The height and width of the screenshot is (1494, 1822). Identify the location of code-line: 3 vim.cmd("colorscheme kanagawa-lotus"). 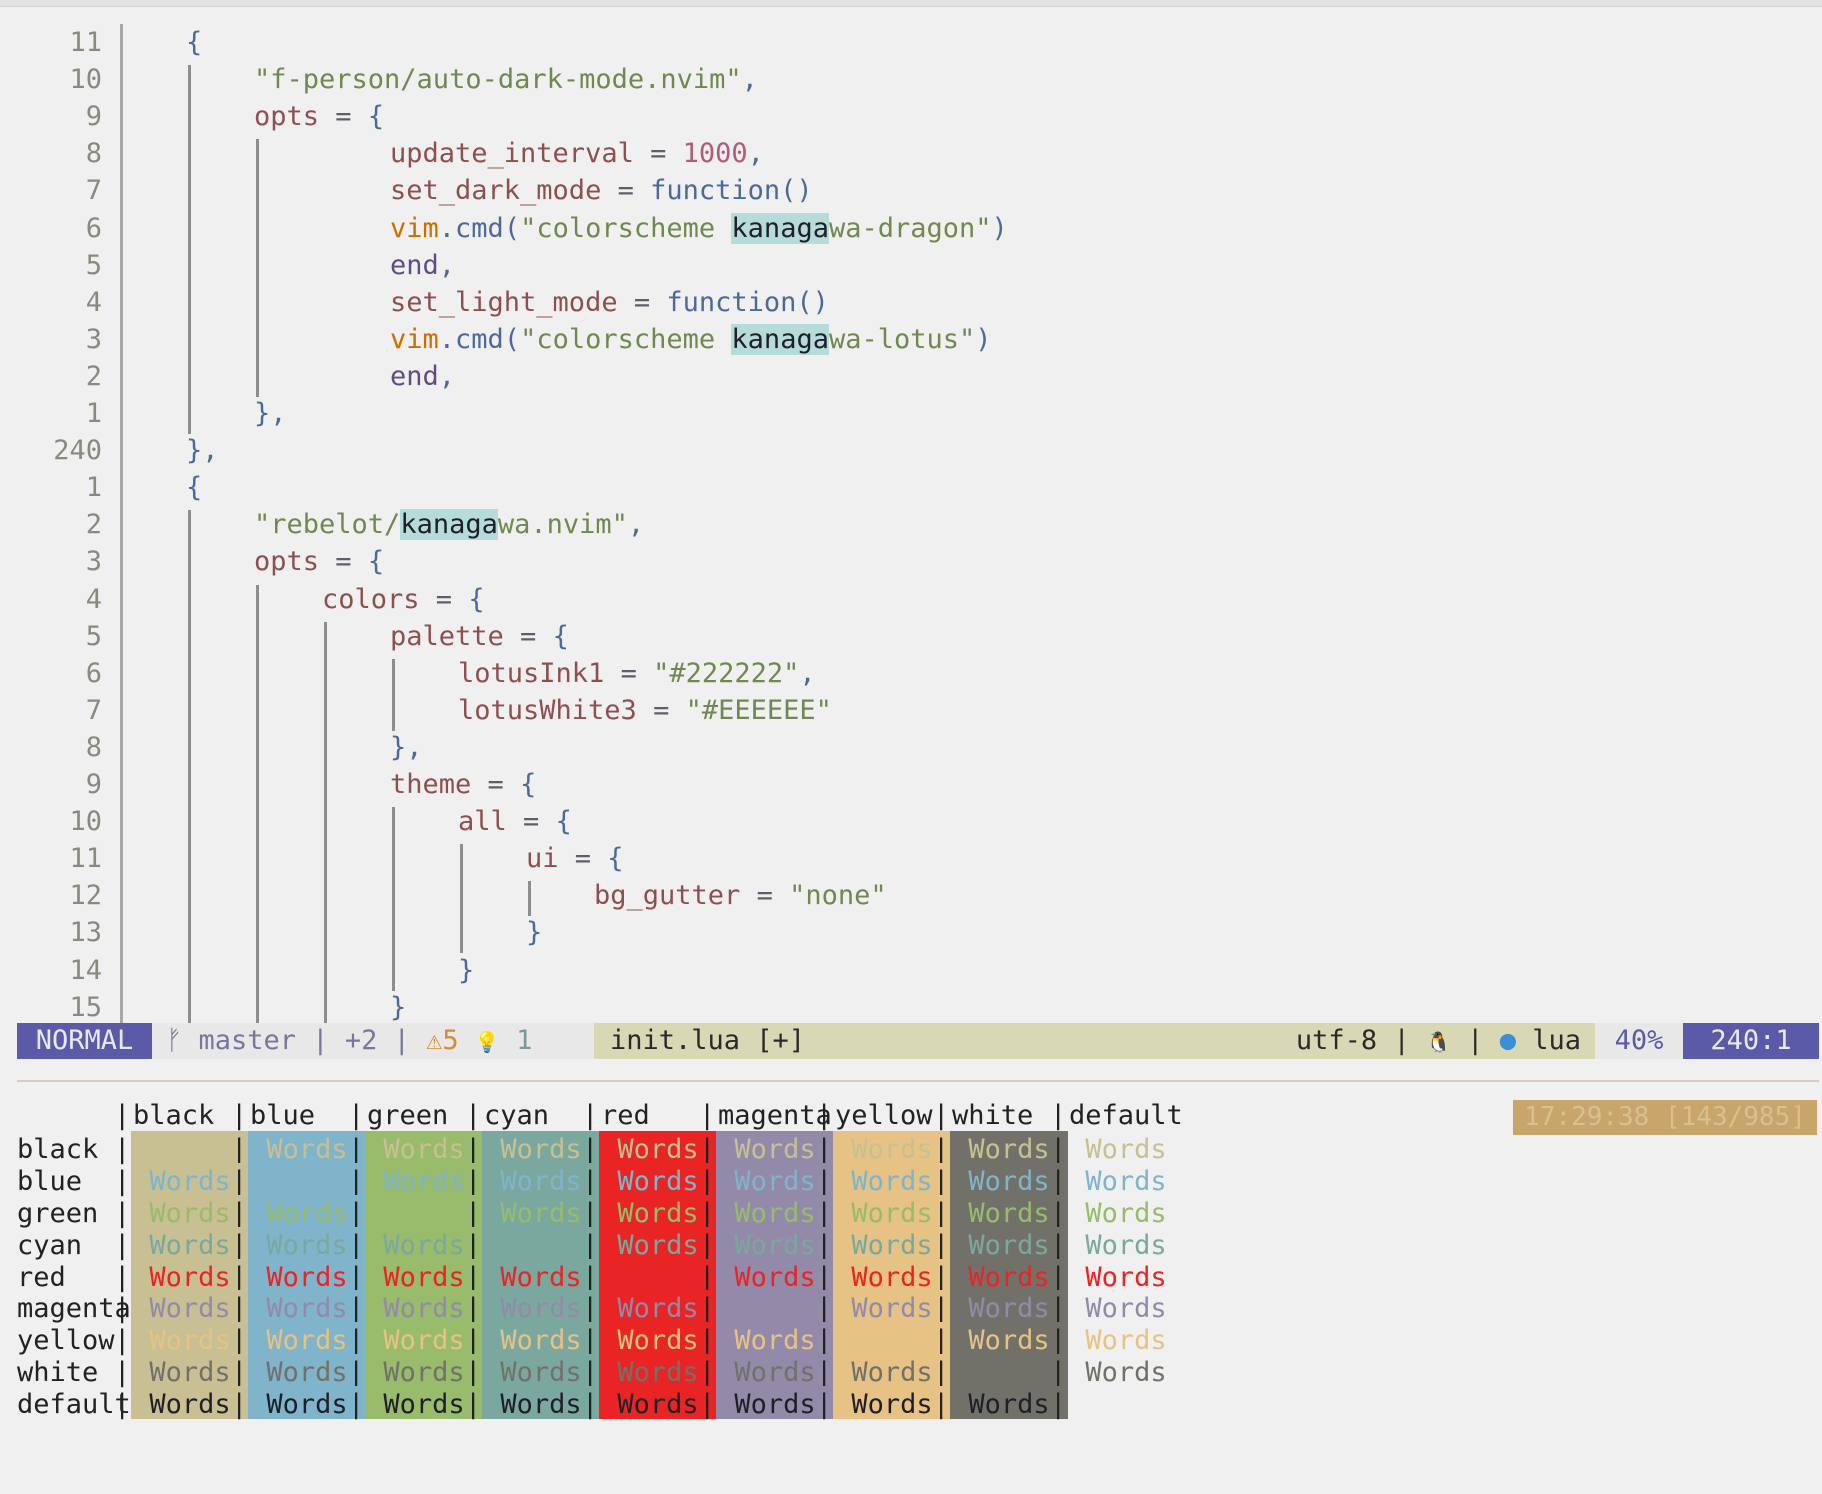
(911, 339).